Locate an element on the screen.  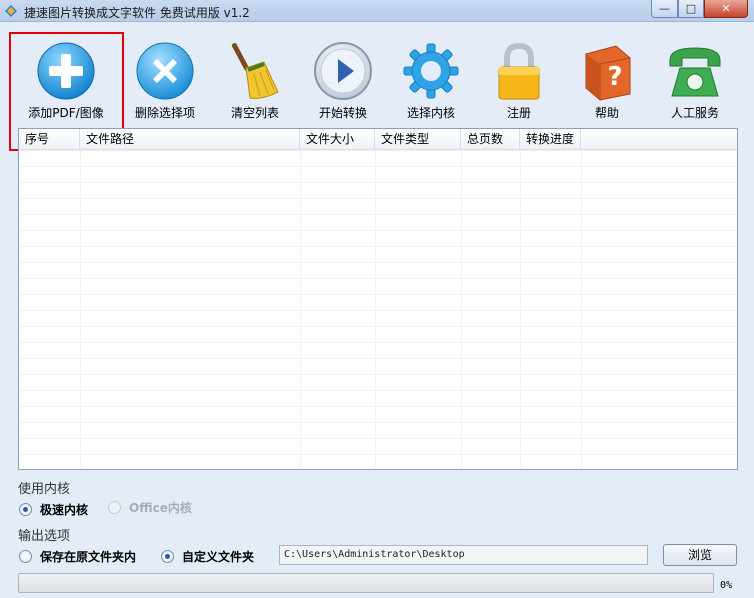
custom-folder-radio: 自定义文件夹 is located at coordinates (207, 556).